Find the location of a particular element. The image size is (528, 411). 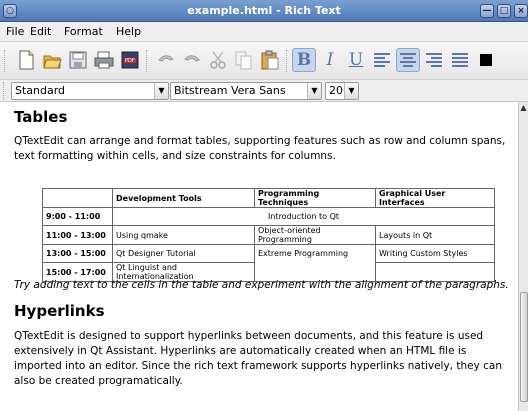

underline-label: U is located at coordinates (356, 60).